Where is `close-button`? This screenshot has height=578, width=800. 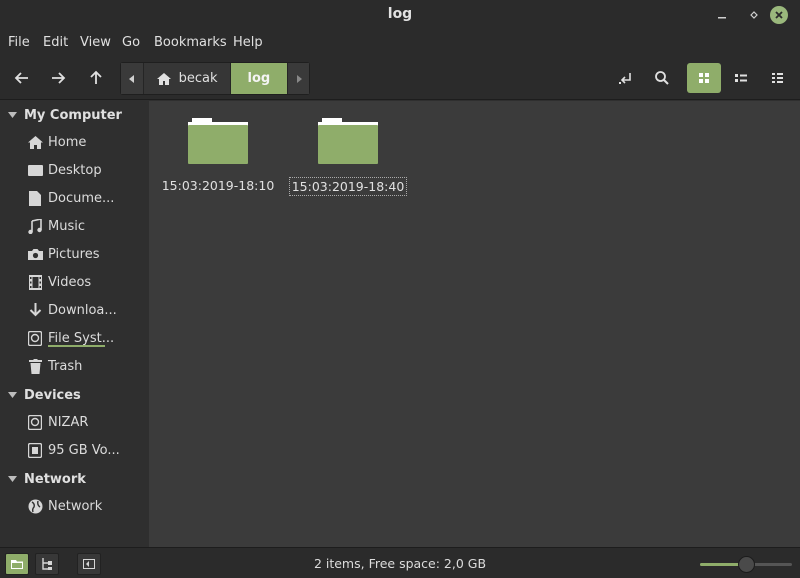
close-button is located at coordinates (779, 15).